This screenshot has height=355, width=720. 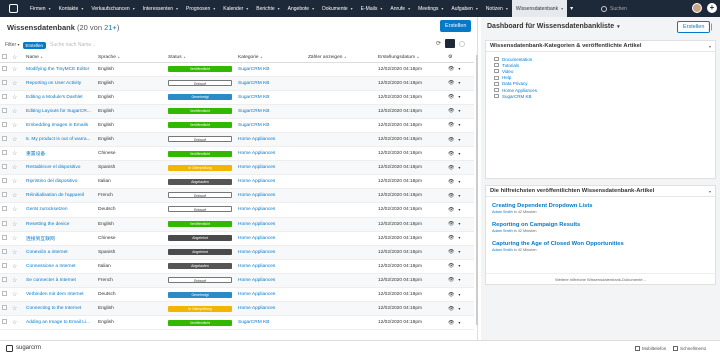 What do you see at coordinates (372, 8) in the screenshot?
I see `nav-item: E-Mails ▾` at bounding box center [372, 8].